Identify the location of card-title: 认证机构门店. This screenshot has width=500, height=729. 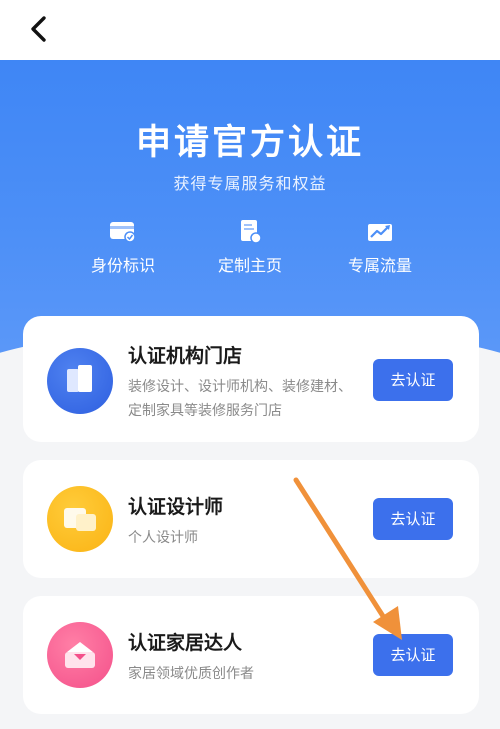
(185, 356).